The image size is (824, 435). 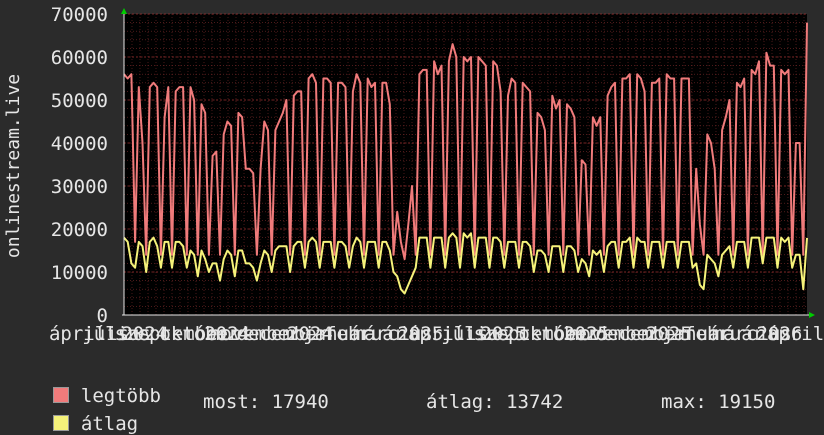 I want to click on x-axis-arrow-icon, so click(x=812, y=315).